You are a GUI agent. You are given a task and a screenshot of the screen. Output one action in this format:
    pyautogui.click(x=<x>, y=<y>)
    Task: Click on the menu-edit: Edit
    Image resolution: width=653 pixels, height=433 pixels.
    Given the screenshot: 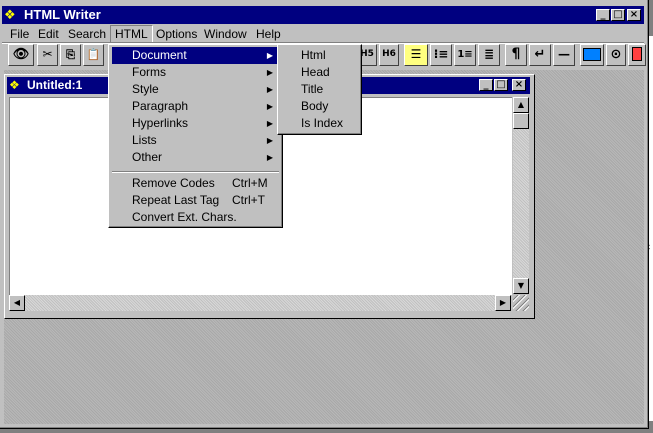 What is the action you would take?
    pyautogui.click(x=48, y=34)
    